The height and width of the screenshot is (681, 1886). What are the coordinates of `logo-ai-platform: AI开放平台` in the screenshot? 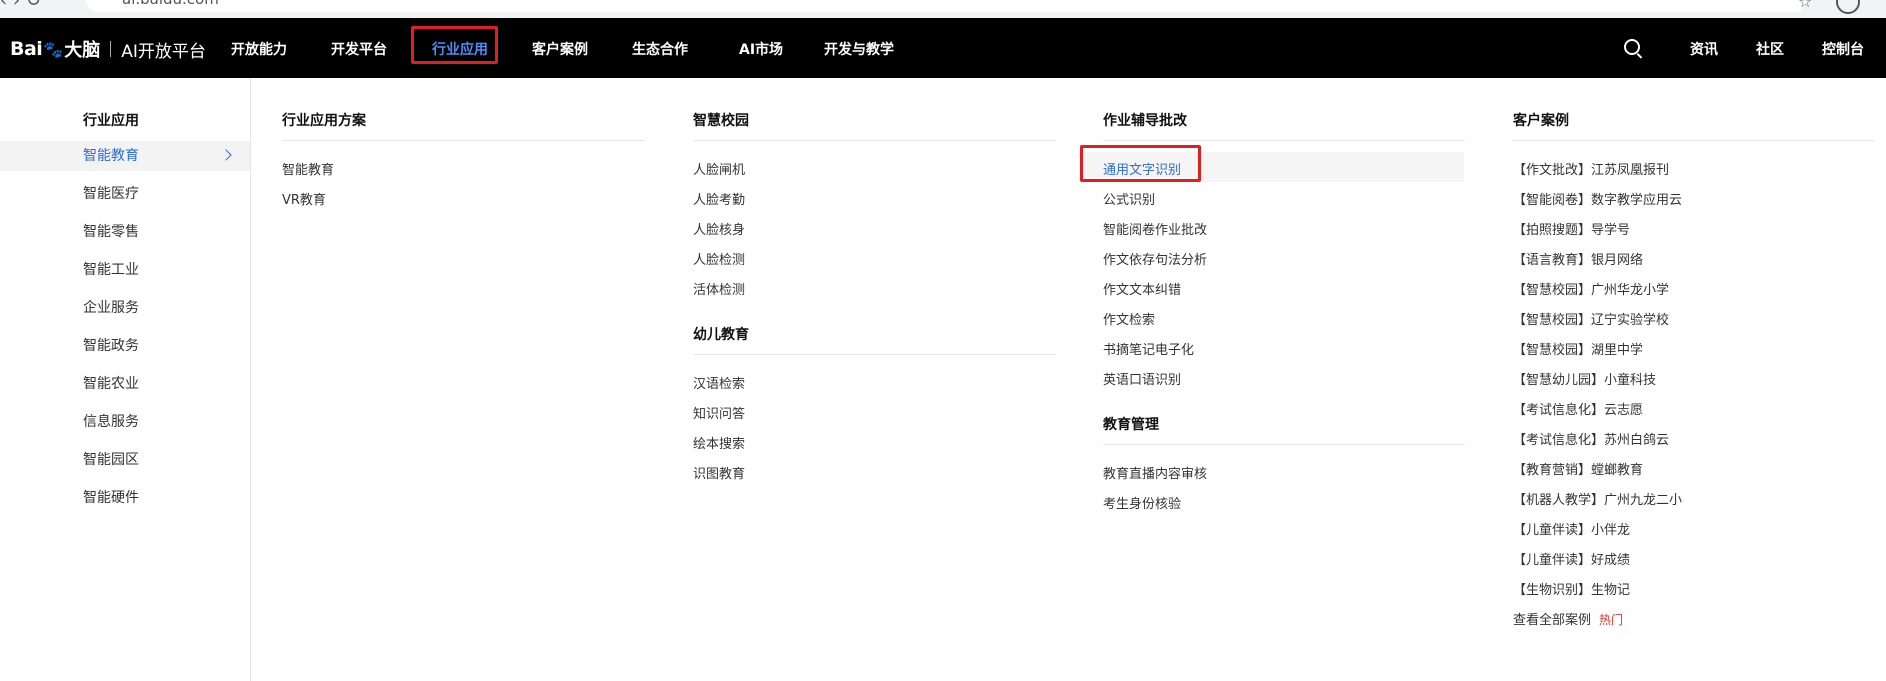 It's located at (163, 51).